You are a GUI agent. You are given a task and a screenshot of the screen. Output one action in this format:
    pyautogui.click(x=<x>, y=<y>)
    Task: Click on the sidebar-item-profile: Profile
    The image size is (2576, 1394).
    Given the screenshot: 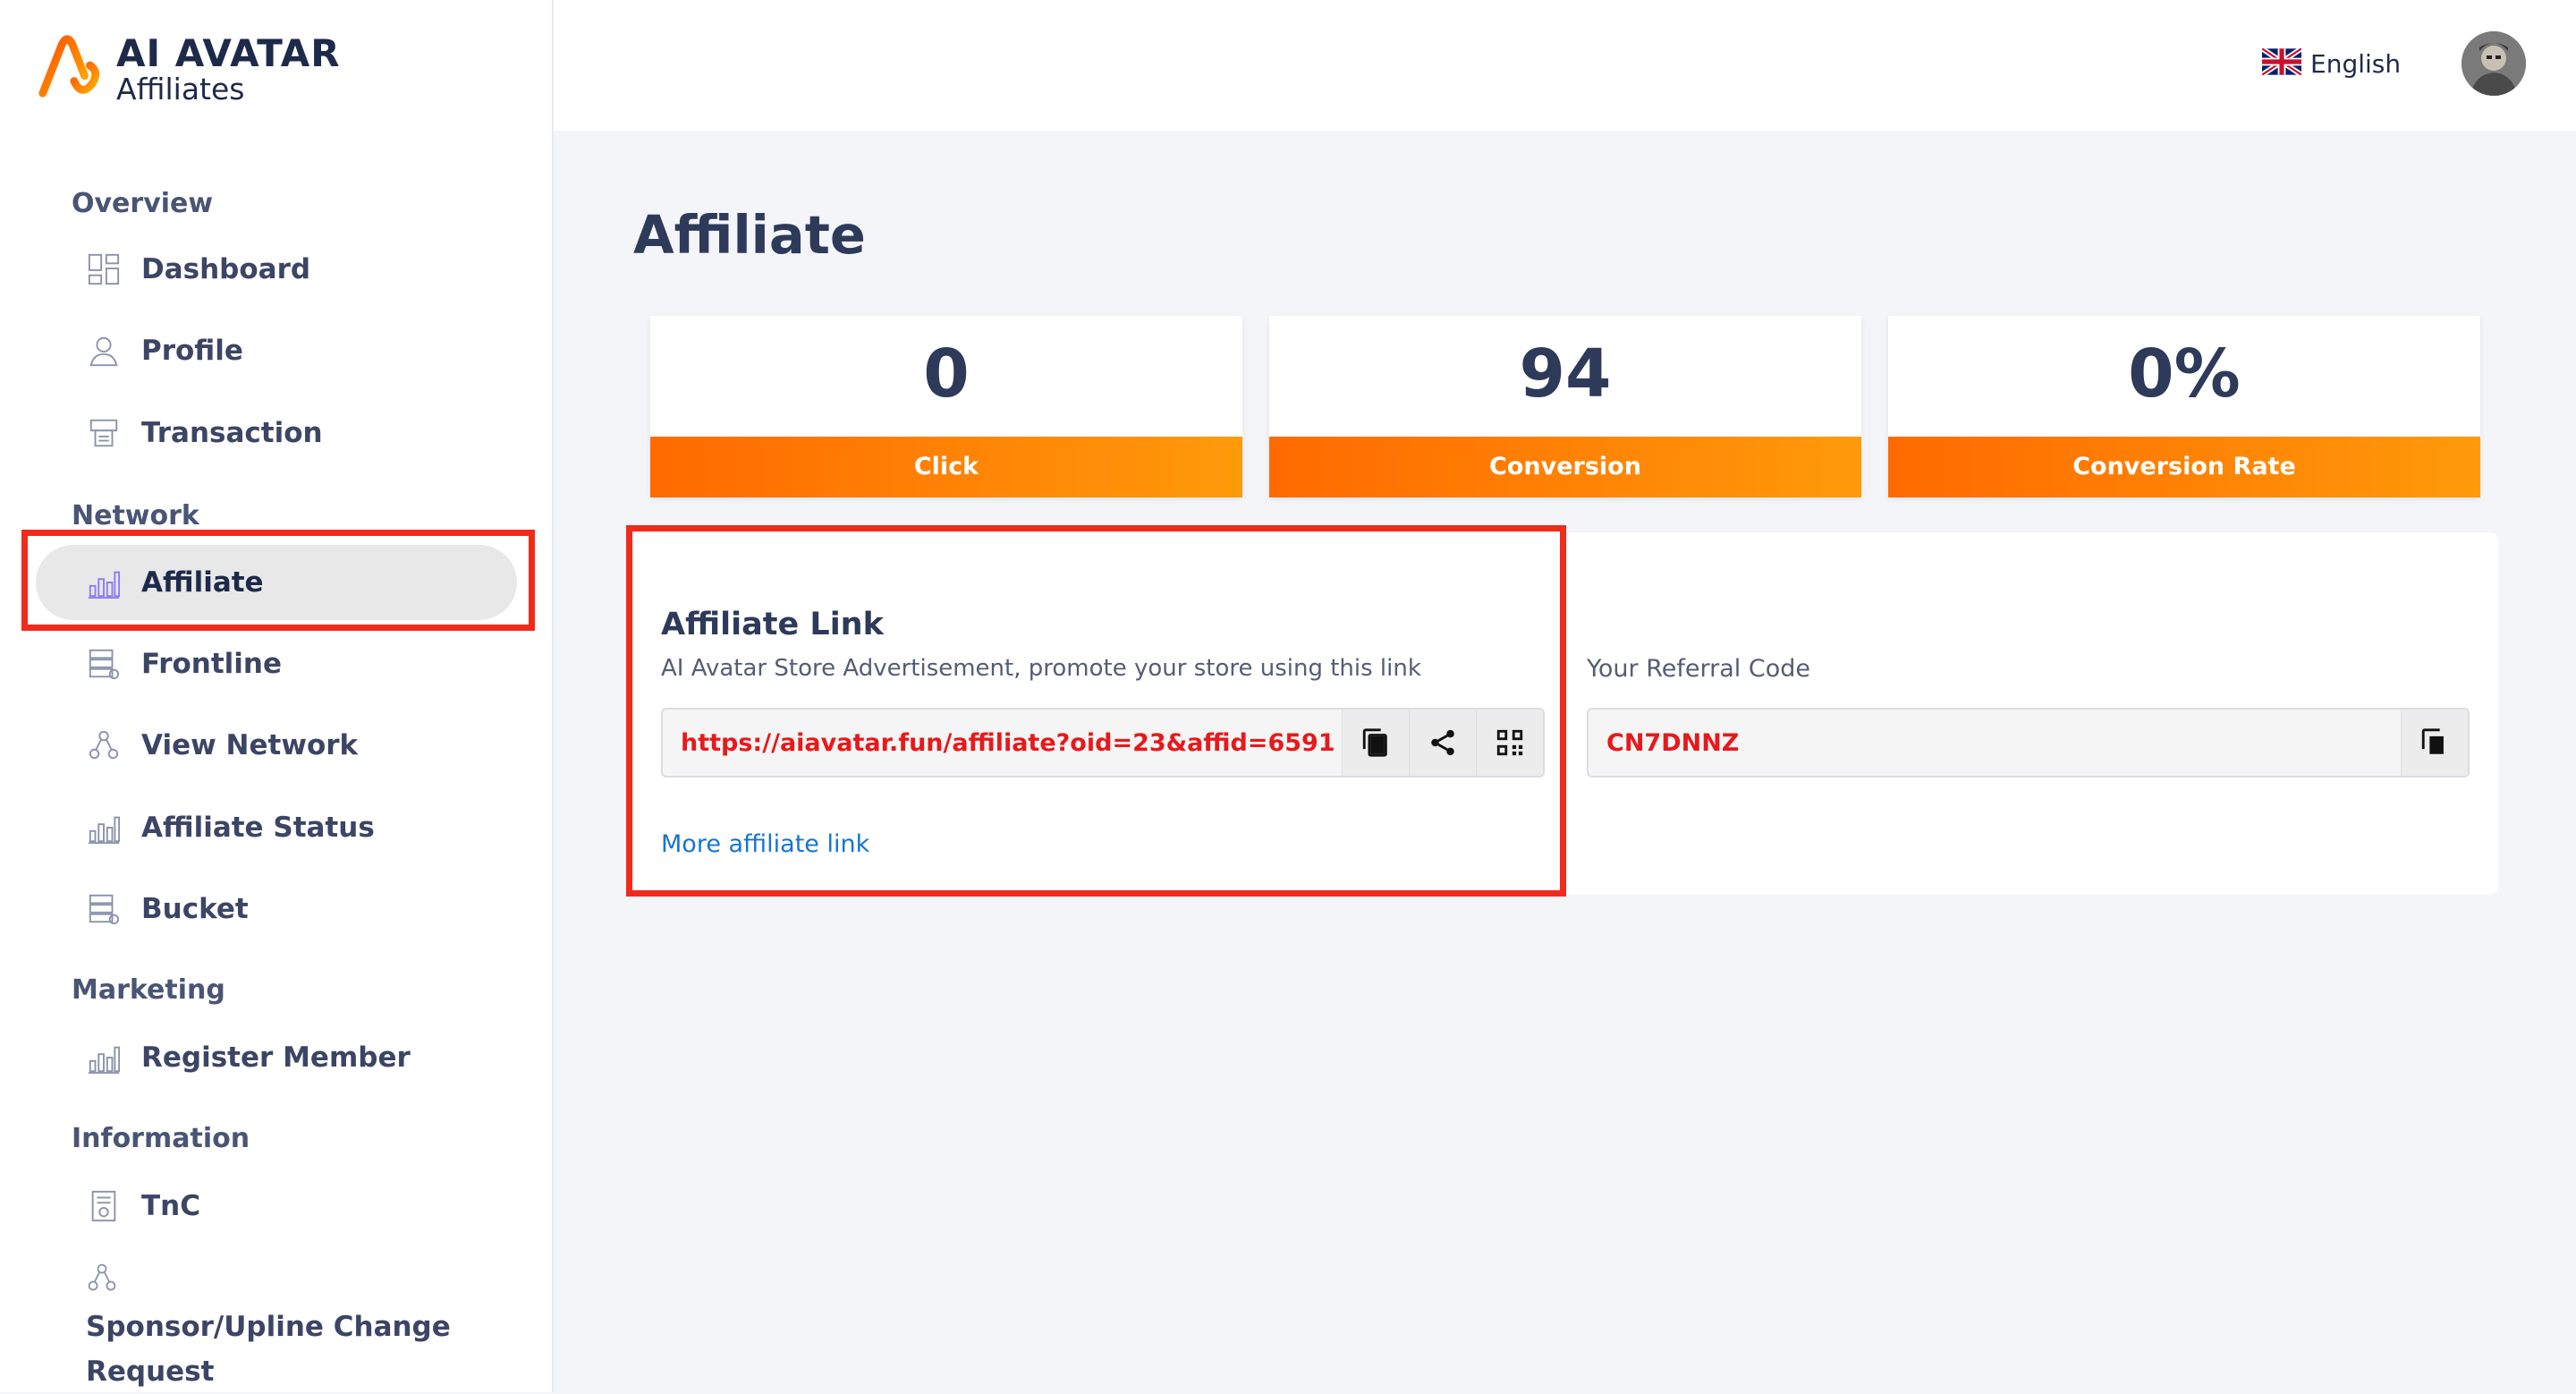 What is the action you would take?
    pyautogui.click(x=276, y=350)
    